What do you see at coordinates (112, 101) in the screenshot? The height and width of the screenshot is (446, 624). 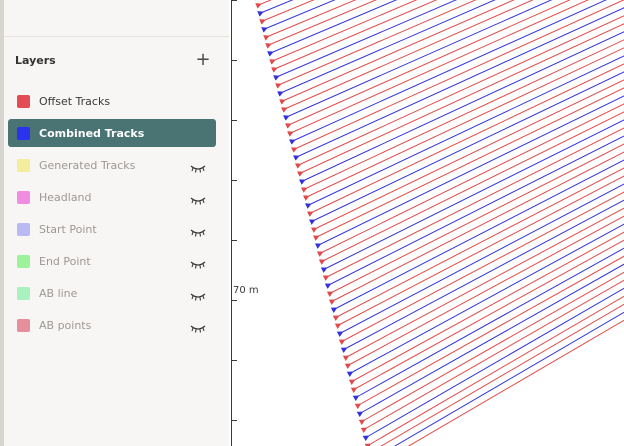 I see `layer-item-offset-tracks: Offset Tracks` at bounding box center [112, 101].